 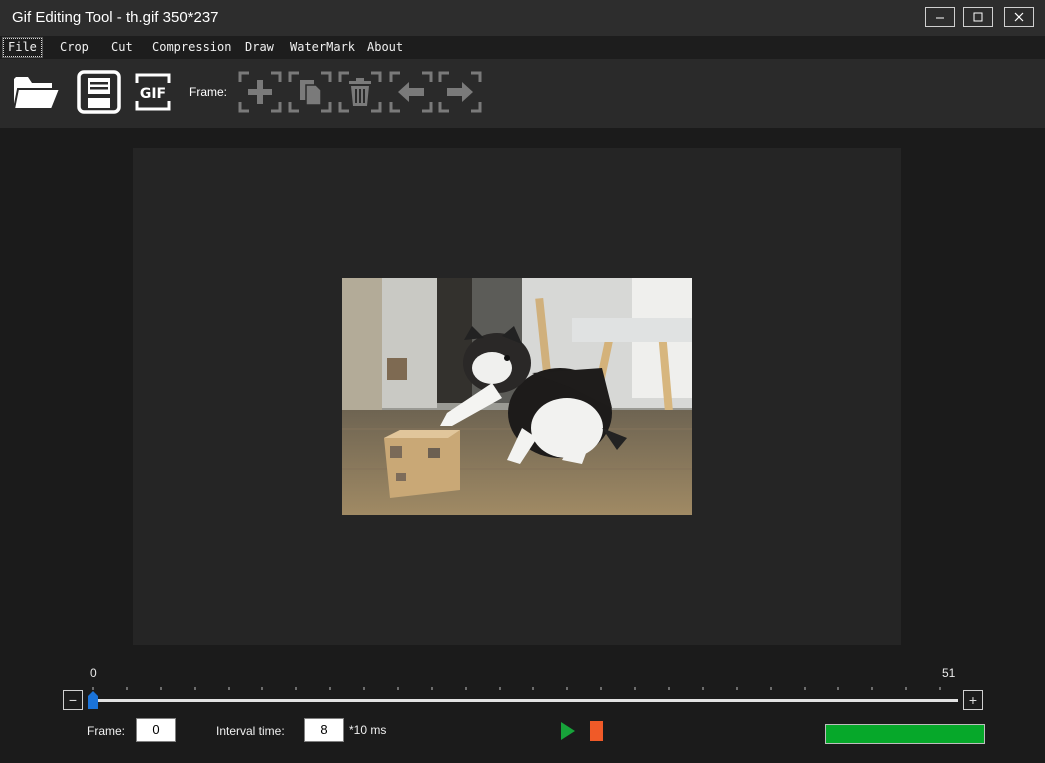 What do you see at coordinates (106, 731) in the screenshot?
I see `frame-field-label: Frame:` at bounding box center [106, 731].